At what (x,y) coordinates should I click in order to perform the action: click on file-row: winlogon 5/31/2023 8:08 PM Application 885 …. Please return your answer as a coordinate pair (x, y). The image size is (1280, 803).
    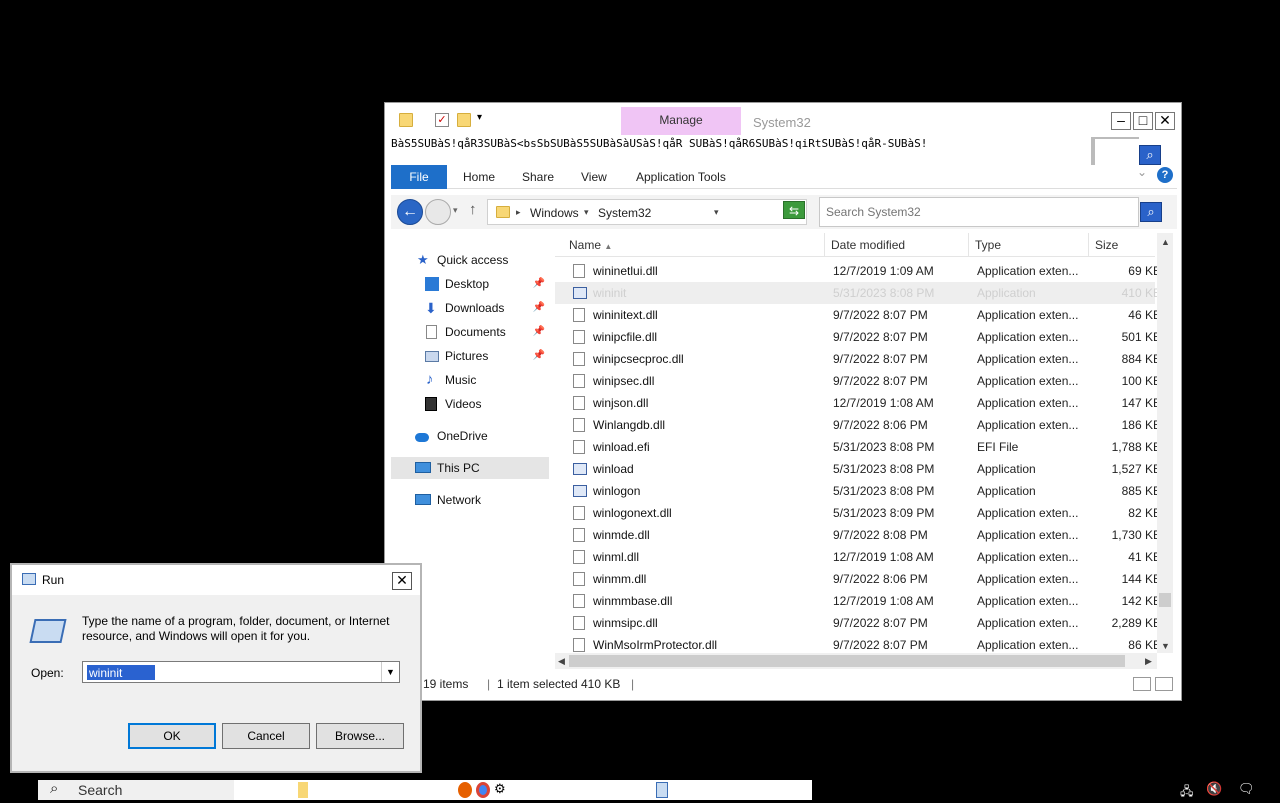
    Looking at the image, I should click on (858, 491).